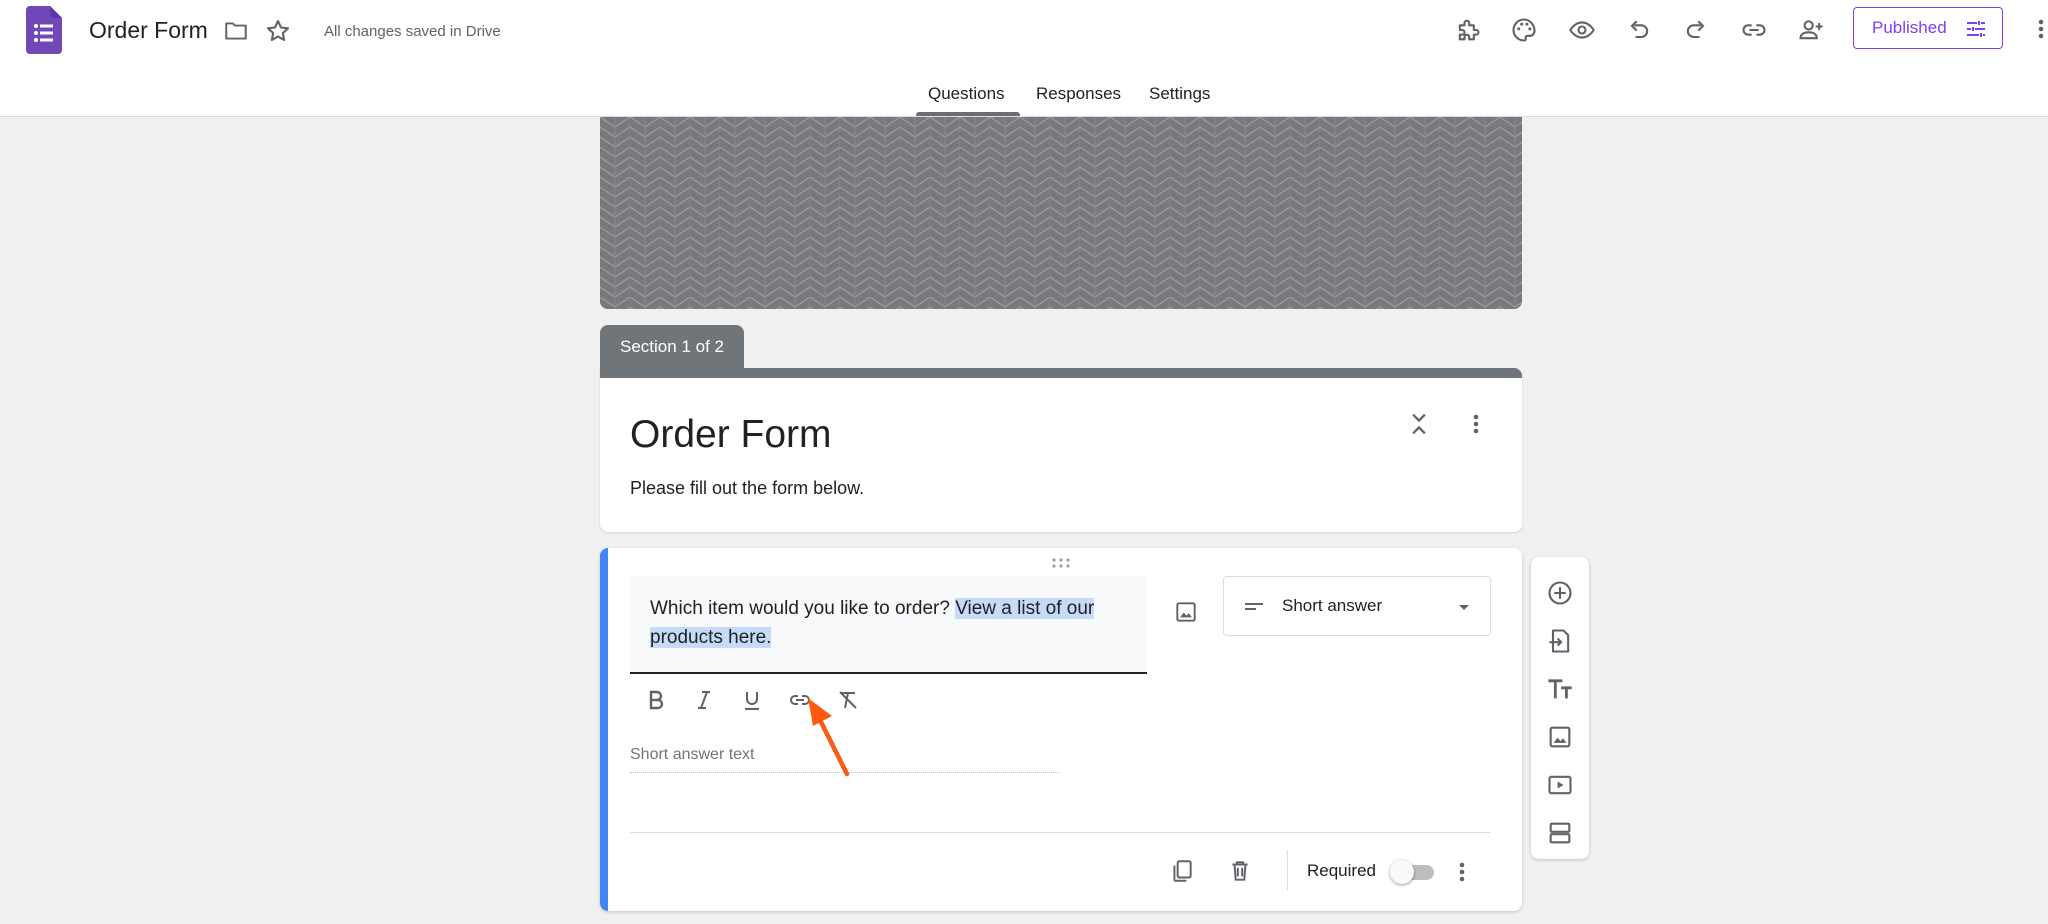 This screenshot has height=924, width=2048. Describe the element at coordinates (1524, 30) in the screenshot. I see `palette-icon` at that location.